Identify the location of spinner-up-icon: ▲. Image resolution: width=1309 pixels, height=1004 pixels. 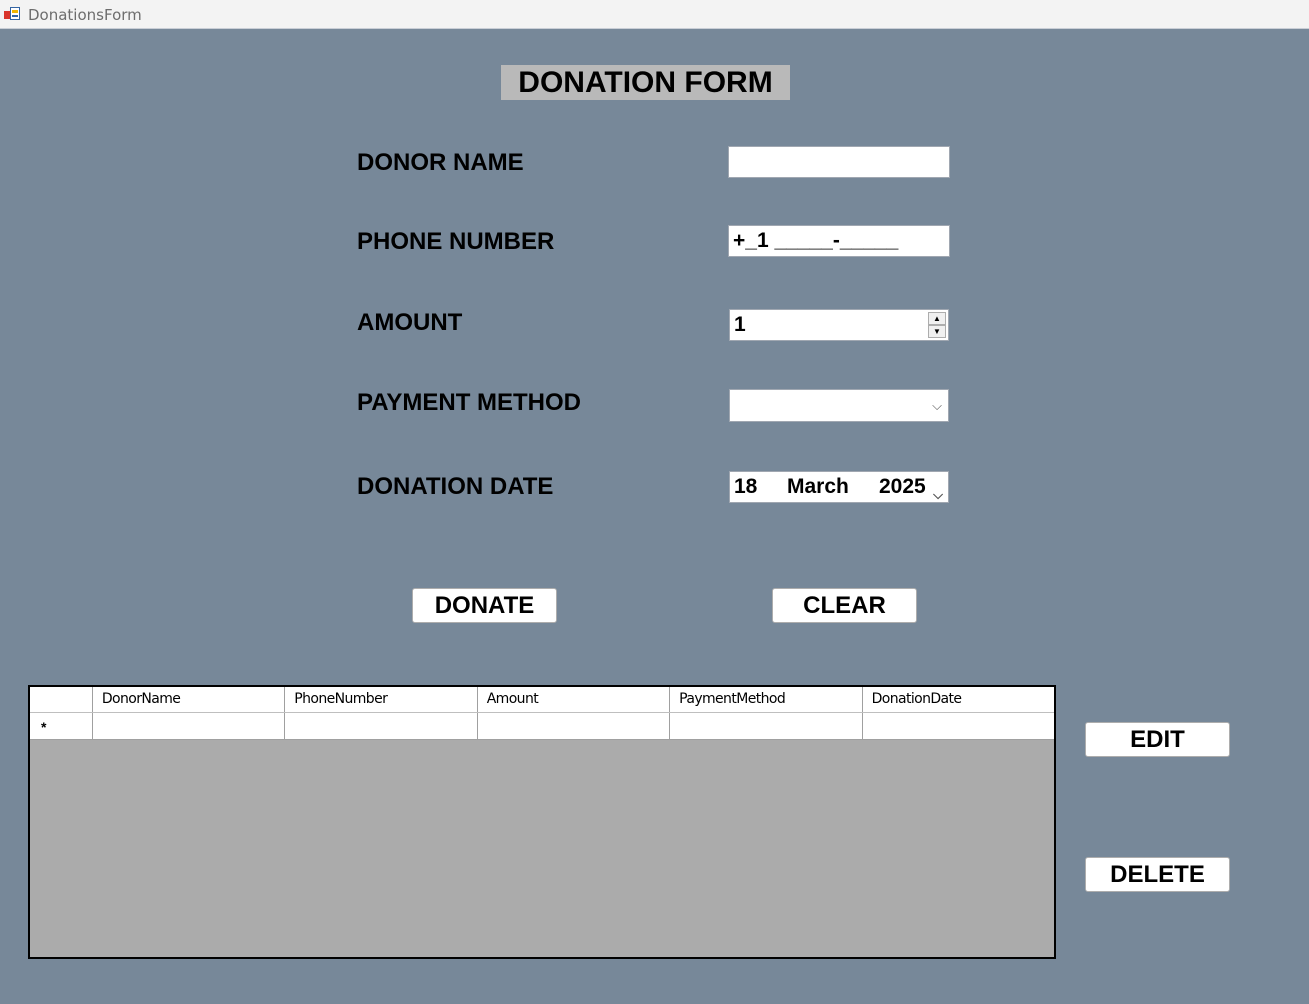
(937, 318).